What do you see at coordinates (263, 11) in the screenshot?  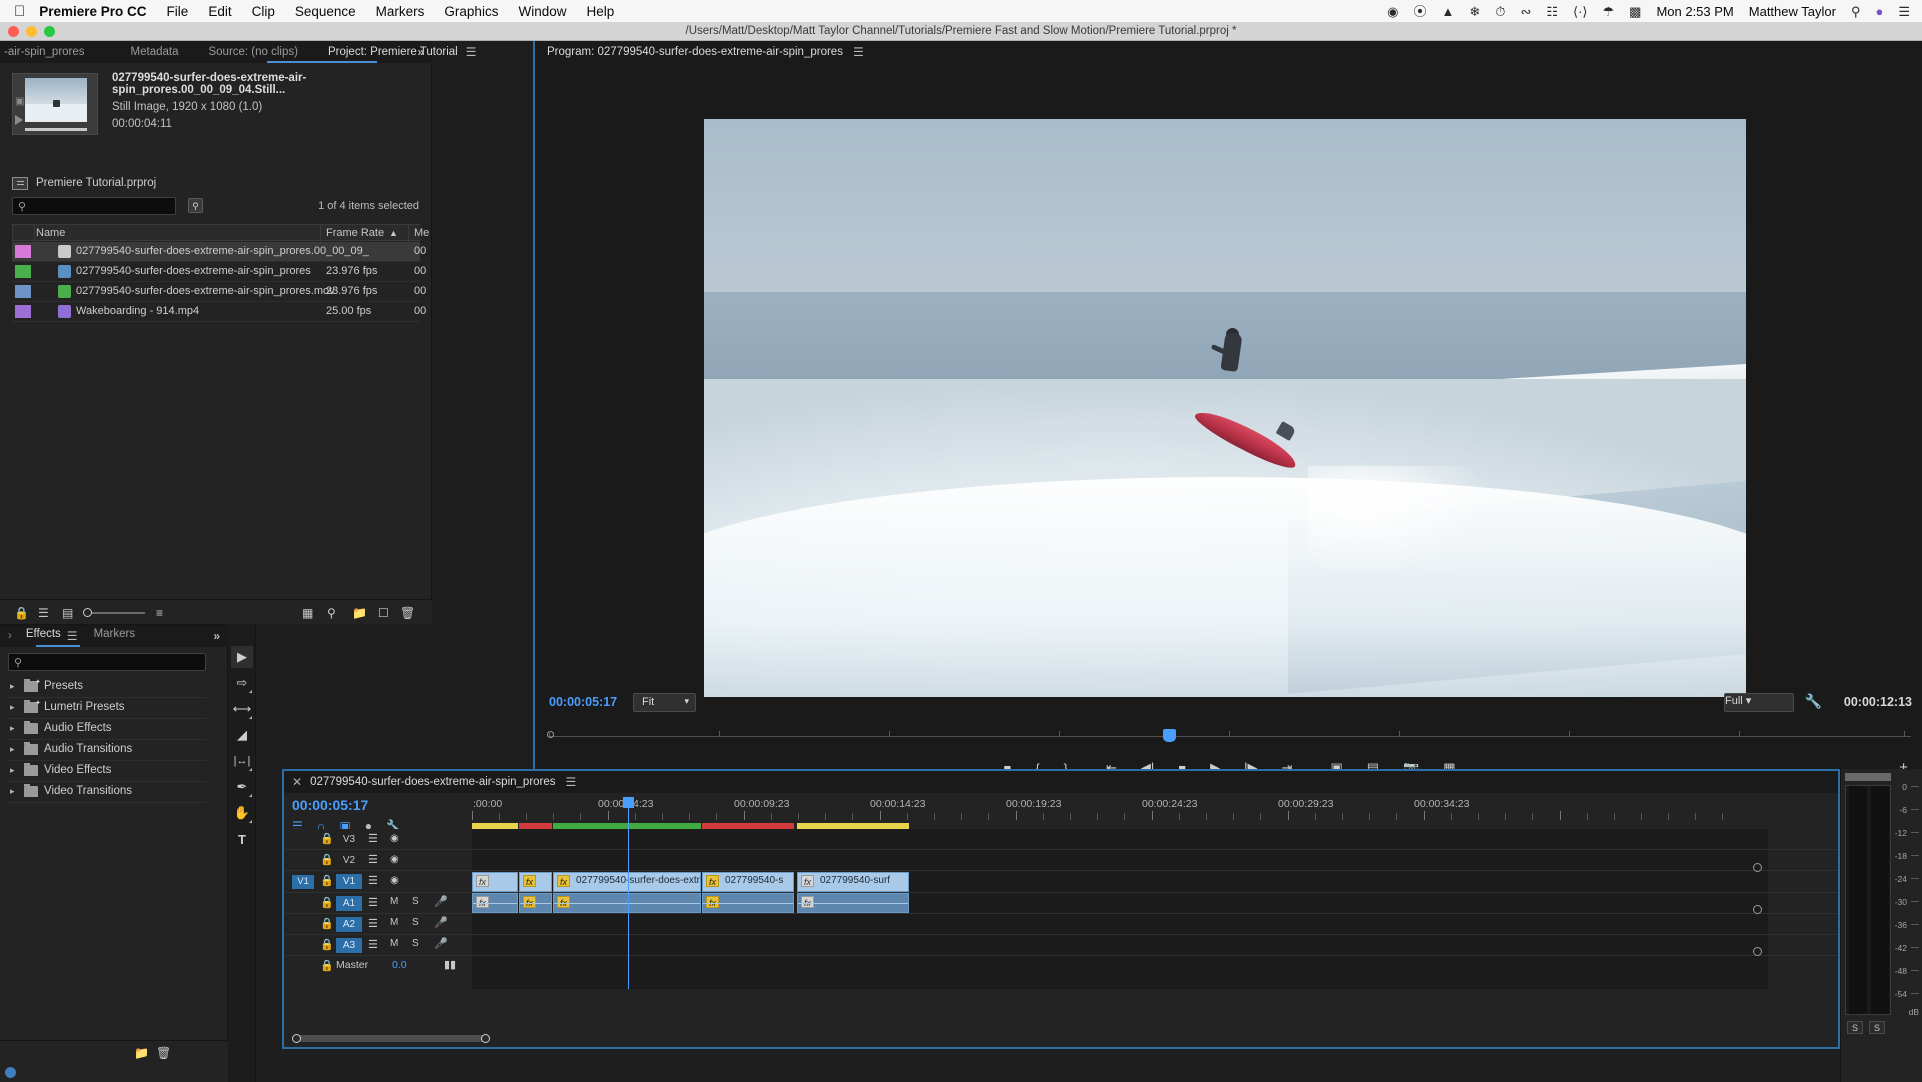 I see `menu-clip: Clip` at bounding box center [263, 11].